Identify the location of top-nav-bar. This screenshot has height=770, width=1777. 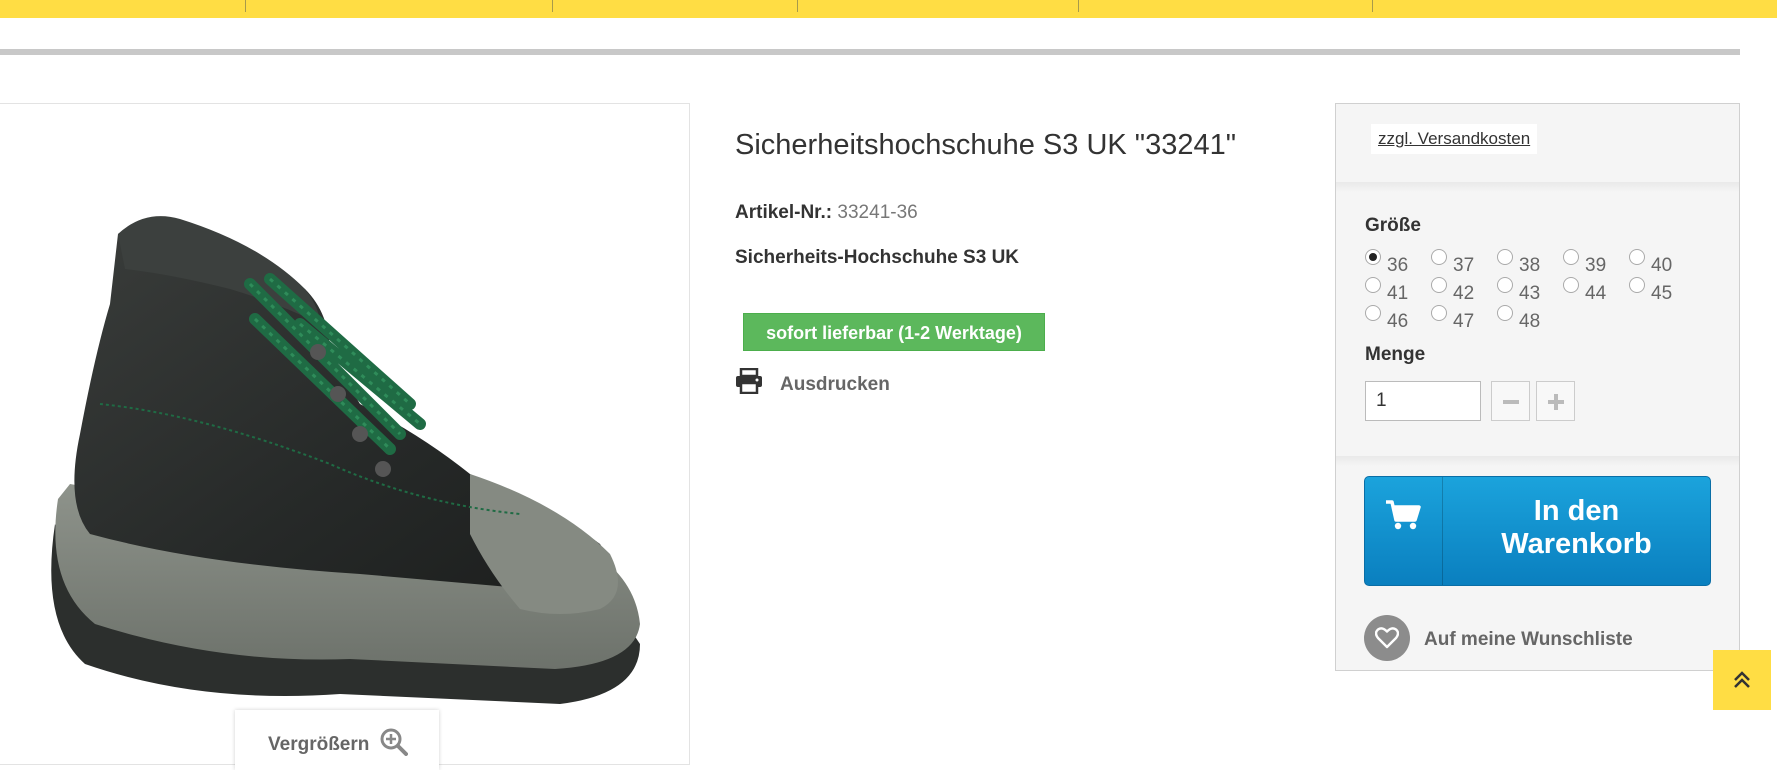
(888, 9).